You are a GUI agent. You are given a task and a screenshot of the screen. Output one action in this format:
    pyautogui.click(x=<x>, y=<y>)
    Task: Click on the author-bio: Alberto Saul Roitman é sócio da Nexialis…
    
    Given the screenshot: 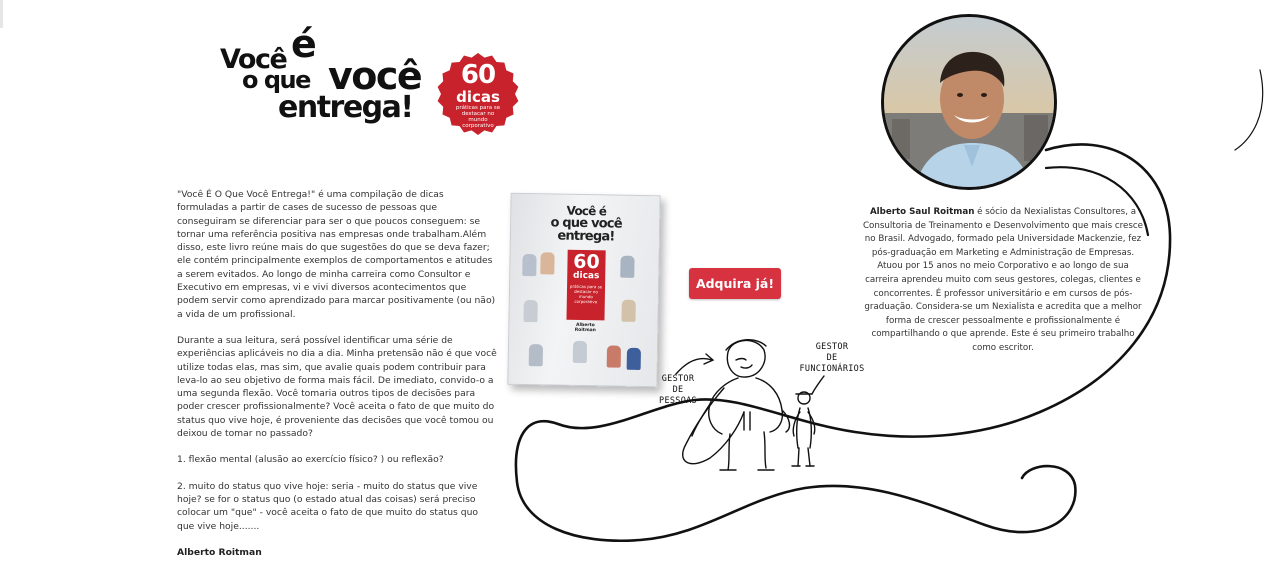 What is the action you would take?
    pyautogui.click(x=1003, y=281)
    